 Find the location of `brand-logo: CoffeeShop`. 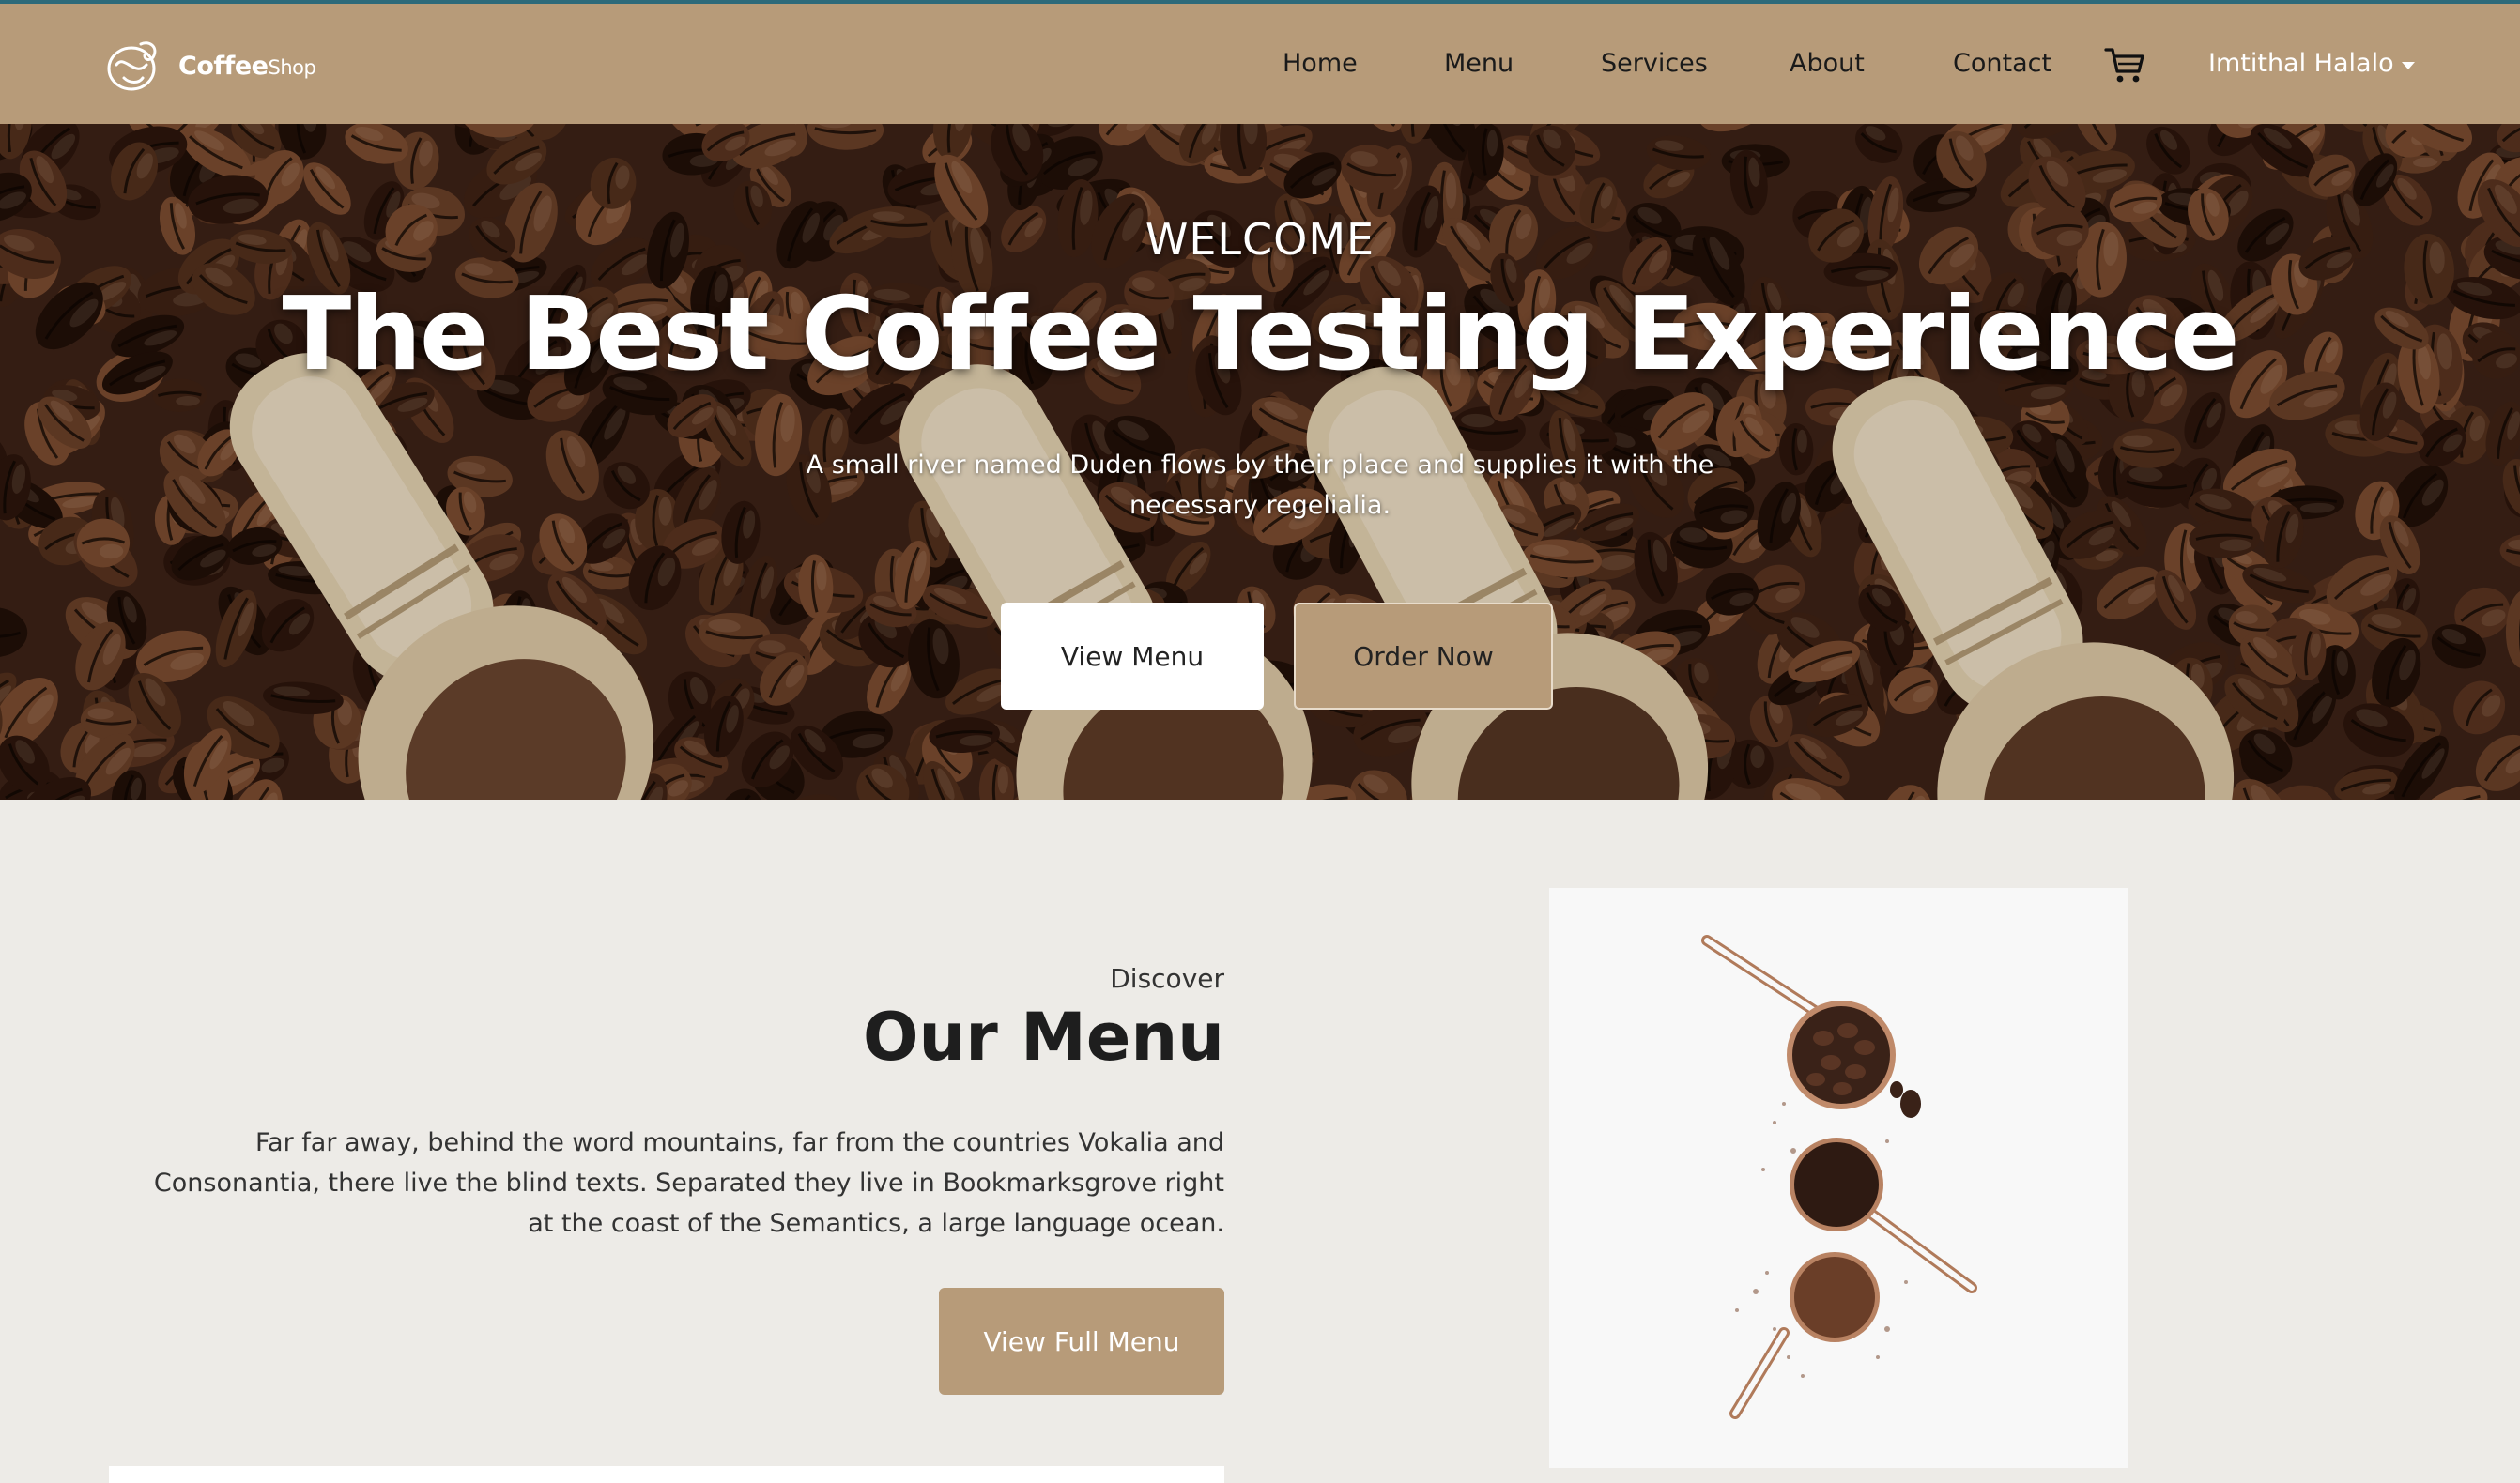

brand-logo: CoffeeShop is located at coordinates (209, 66).